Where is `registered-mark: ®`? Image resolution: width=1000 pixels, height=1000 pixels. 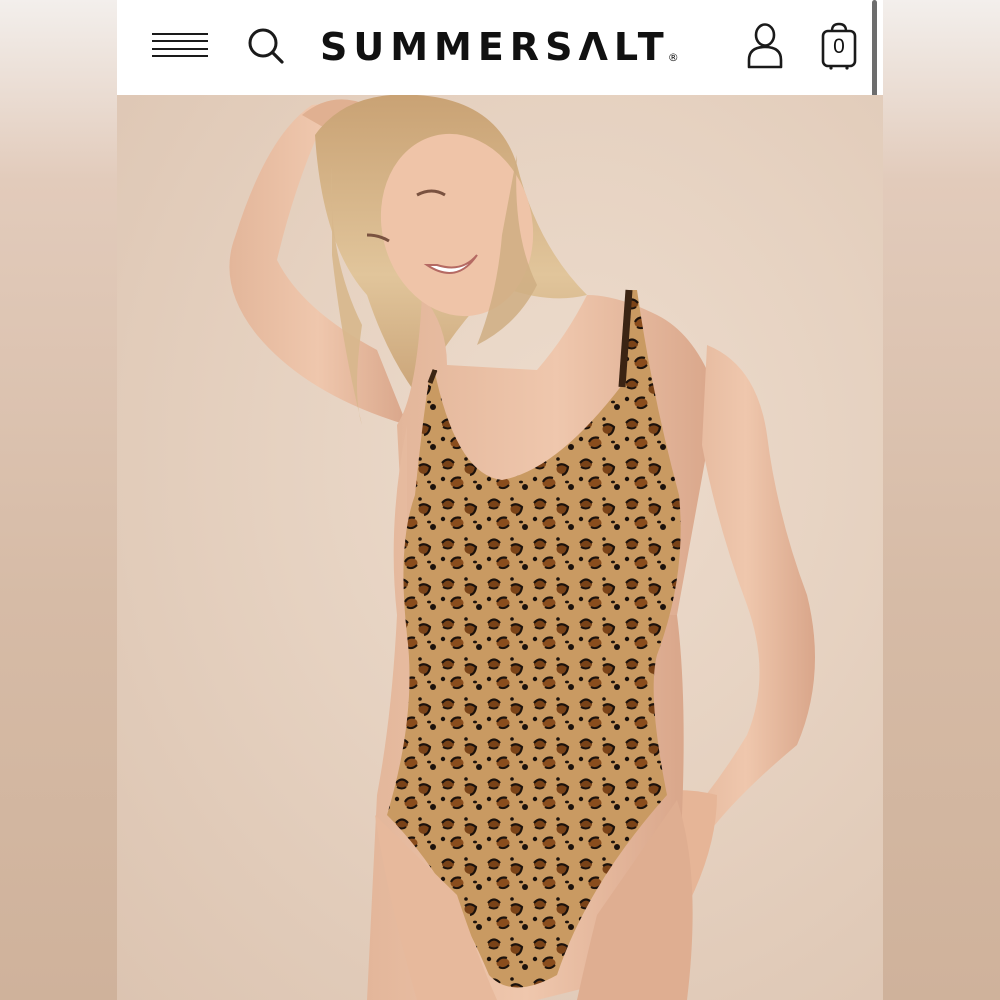
registered-mark: ® is located at coordinates (673, 57).